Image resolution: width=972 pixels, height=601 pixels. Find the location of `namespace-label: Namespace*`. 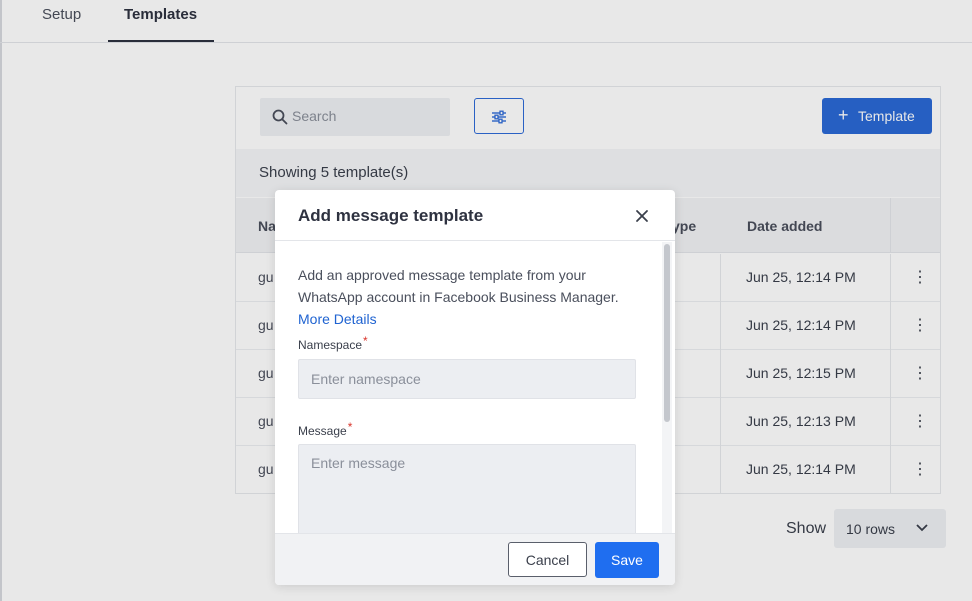

namespace-label: Namespace* is located at coordinates (333, 343).